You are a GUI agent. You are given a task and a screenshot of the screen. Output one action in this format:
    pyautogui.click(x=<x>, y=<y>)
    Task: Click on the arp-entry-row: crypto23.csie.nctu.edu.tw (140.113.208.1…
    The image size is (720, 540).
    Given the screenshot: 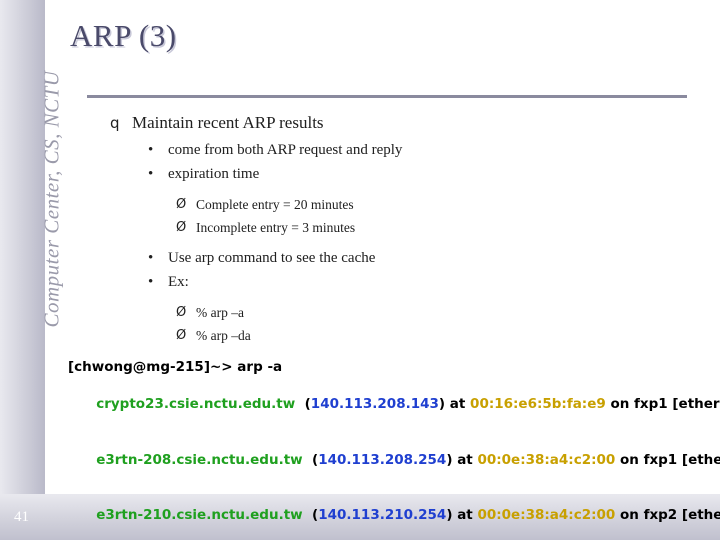 What is the action you would take?
    pyautogui.click(x=394, y=405)
    